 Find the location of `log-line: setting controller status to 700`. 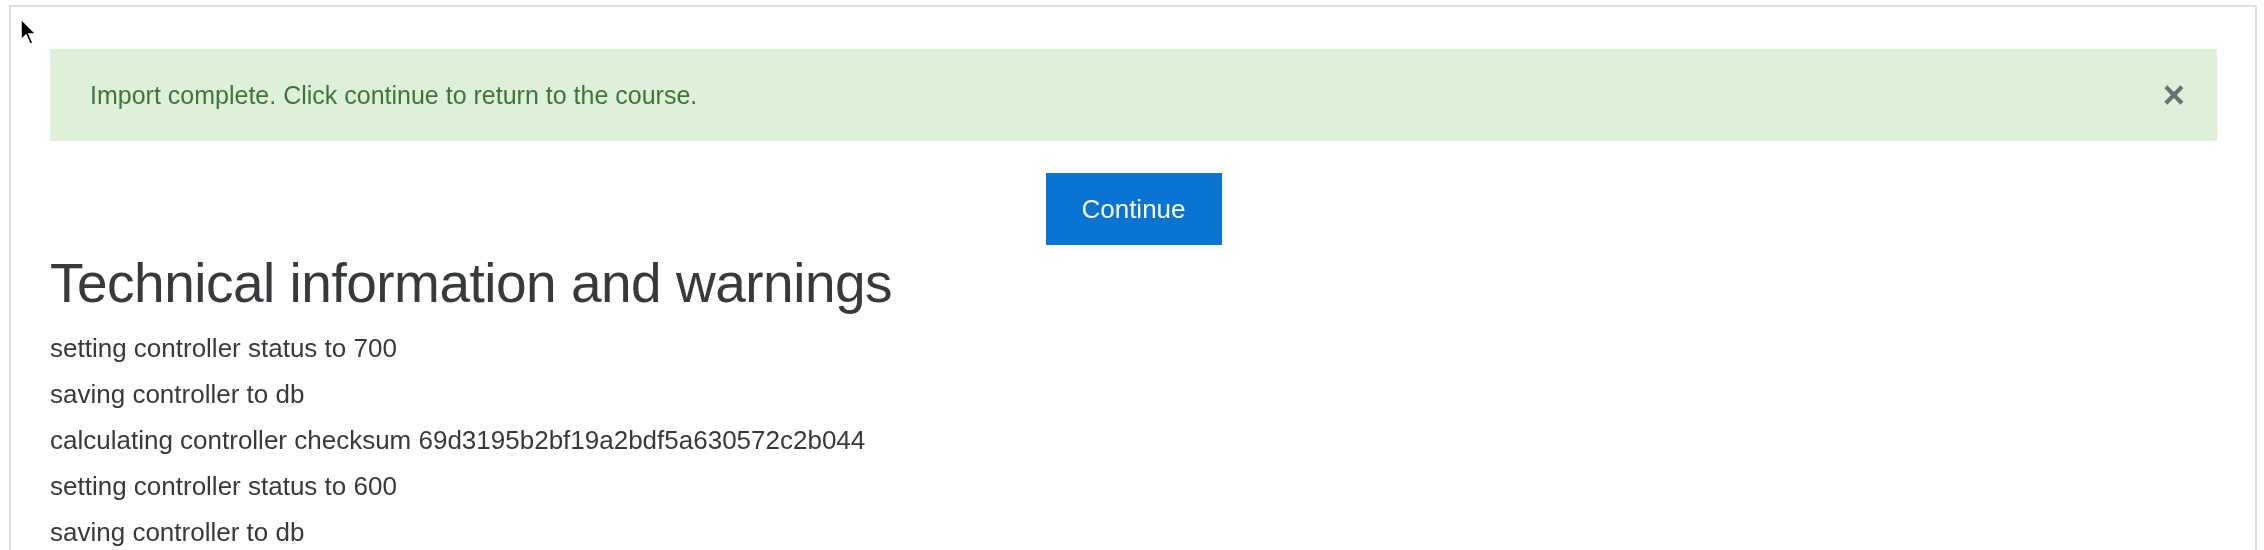

log-line: setting controller status to 700 is located at coordinates (224, 348).